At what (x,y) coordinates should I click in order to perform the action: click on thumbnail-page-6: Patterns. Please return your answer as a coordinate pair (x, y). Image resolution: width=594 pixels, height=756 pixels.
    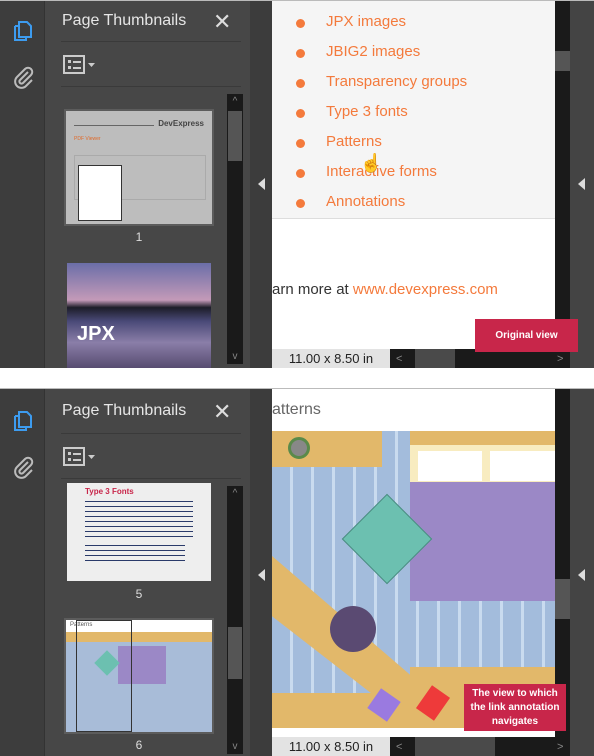
    Looking at the image, I should click on (139, 676).